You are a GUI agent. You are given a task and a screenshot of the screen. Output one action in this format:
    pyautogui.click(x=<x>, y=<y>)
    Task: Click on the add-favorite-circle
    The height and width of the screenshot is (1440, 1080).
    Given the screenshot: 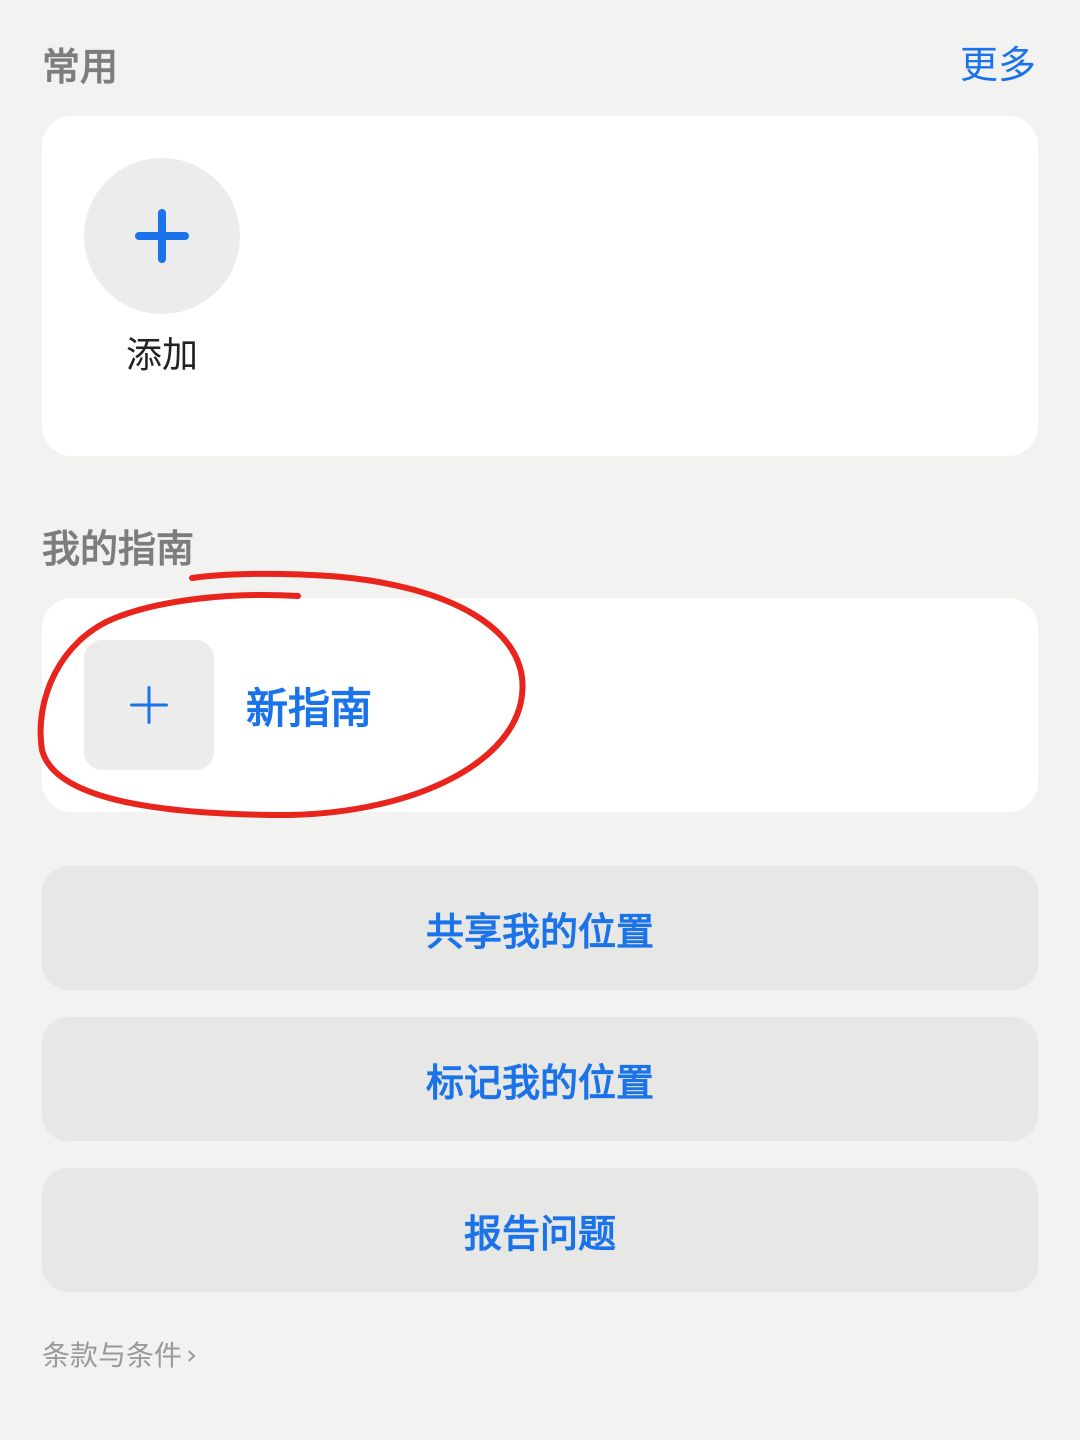 What is the action you would take?
    pyautogui.click(x=162, y=236)
    